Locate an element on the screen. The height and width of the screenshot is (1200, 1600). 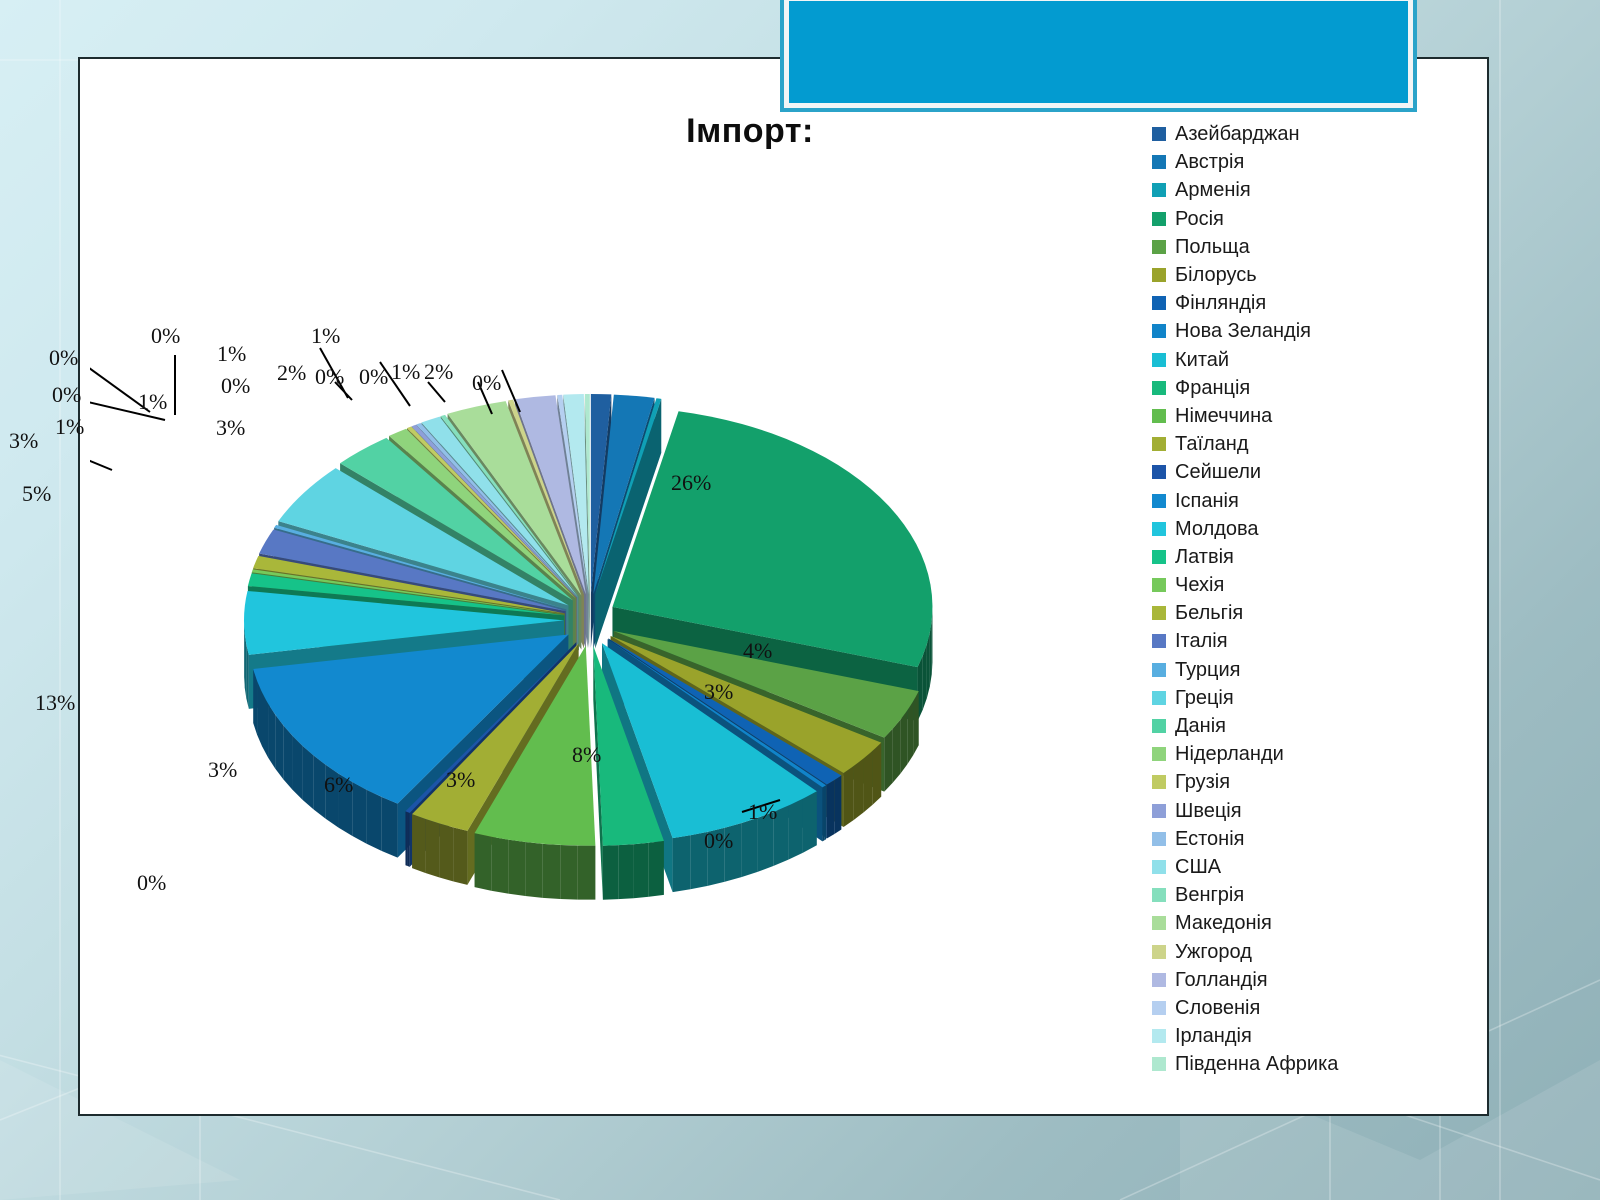
legend-item-label: Нідерланди is located at coordinates (1229, 754).